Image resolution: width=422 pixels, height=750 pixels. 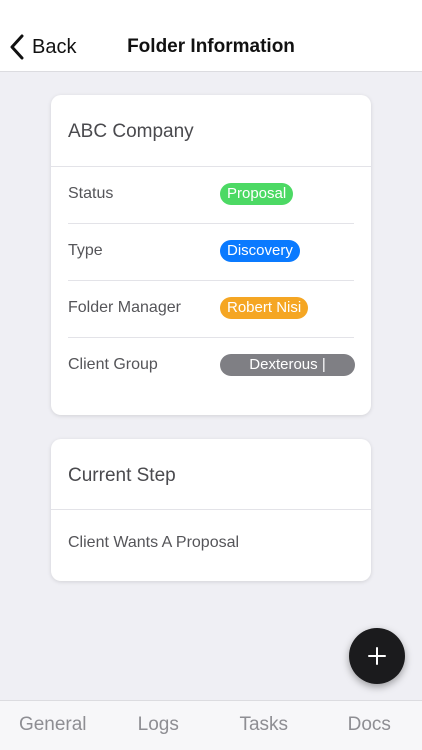 What do you see at coordinates (257, 194) in the screenshot?
I see `status-badge: Proposal` at bounding box center [257, 194].